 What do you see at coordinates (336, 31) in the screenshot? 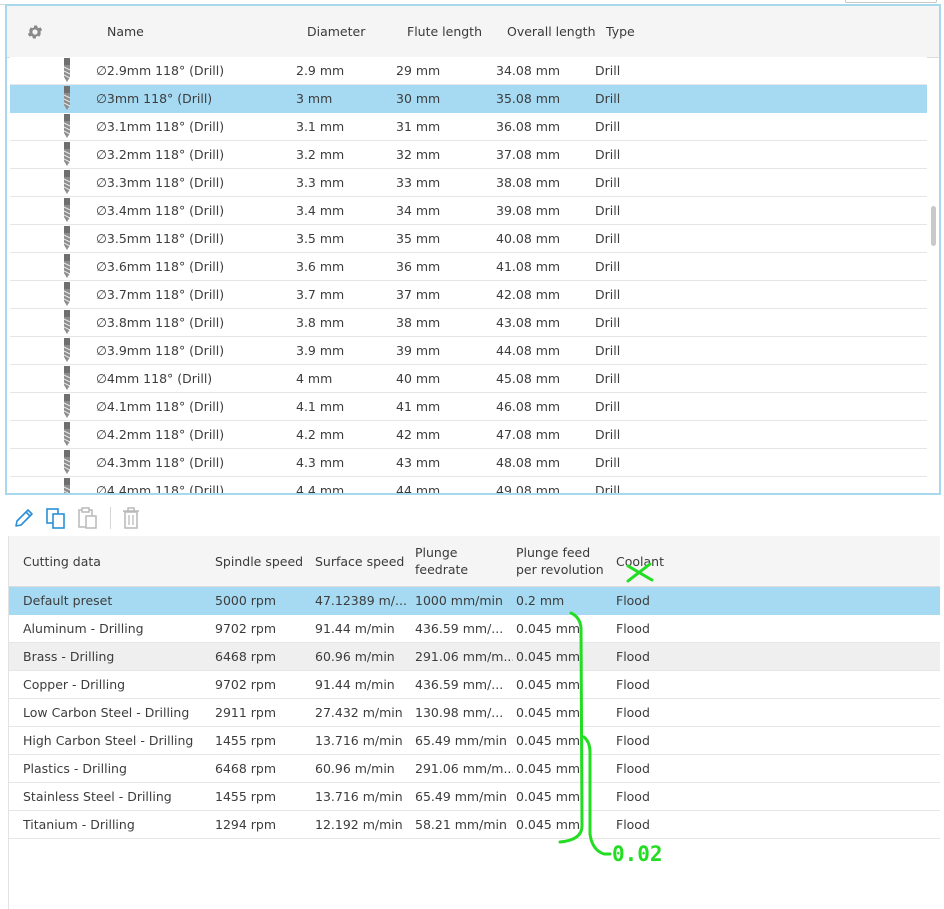
I see `column-header-diameter: Diameter` at bounding box center [336, 31].